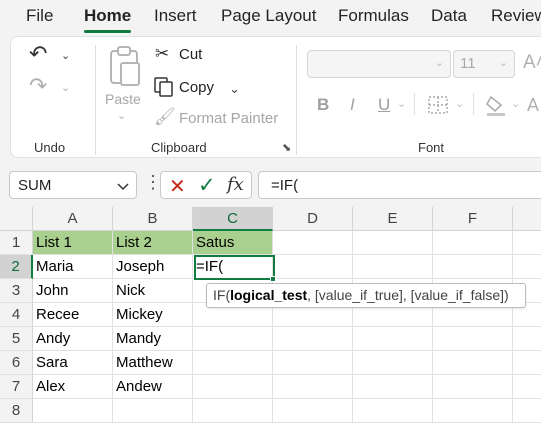 The height and width of the screenshot is (425, 541). I want to click on chevron-down-icon, so click(123, 188).